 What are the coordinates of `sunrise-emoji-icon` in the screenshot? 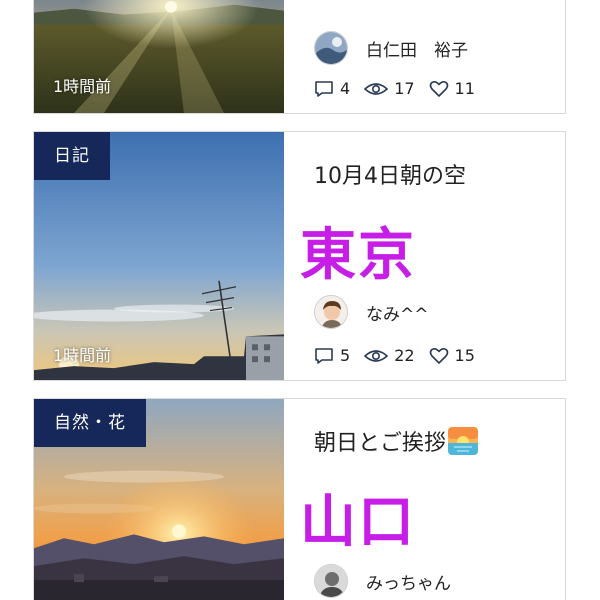 It's located at (463, 441).